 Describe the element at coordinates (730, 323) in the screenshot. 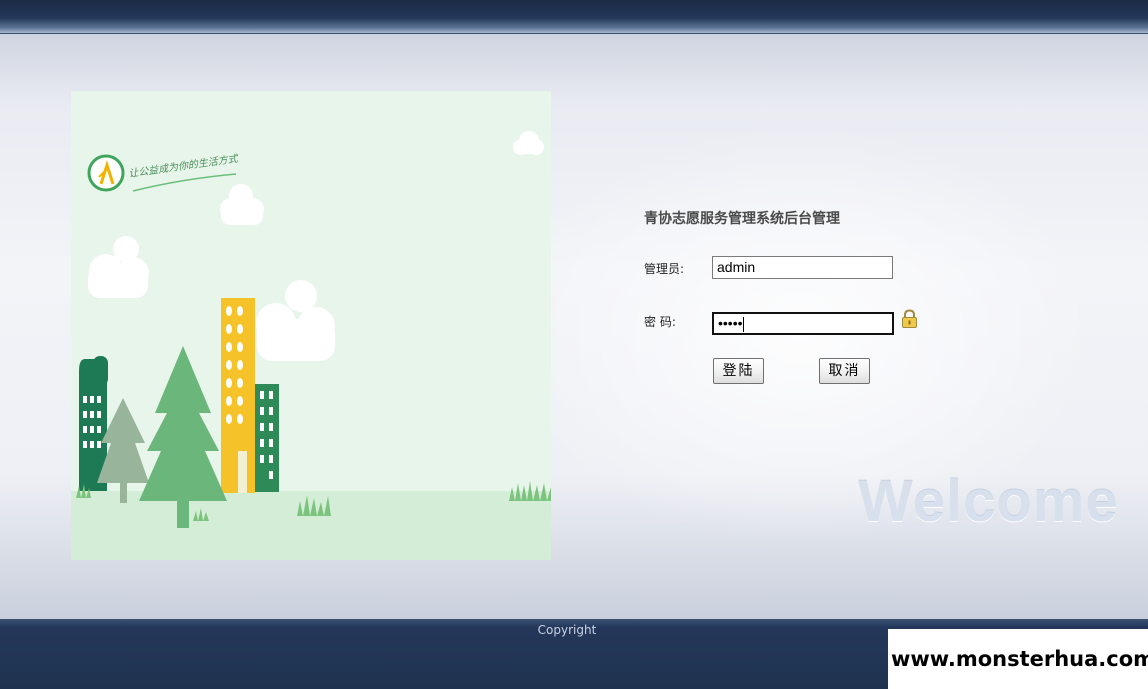

I see `password-masked-value: •••••` at that location.